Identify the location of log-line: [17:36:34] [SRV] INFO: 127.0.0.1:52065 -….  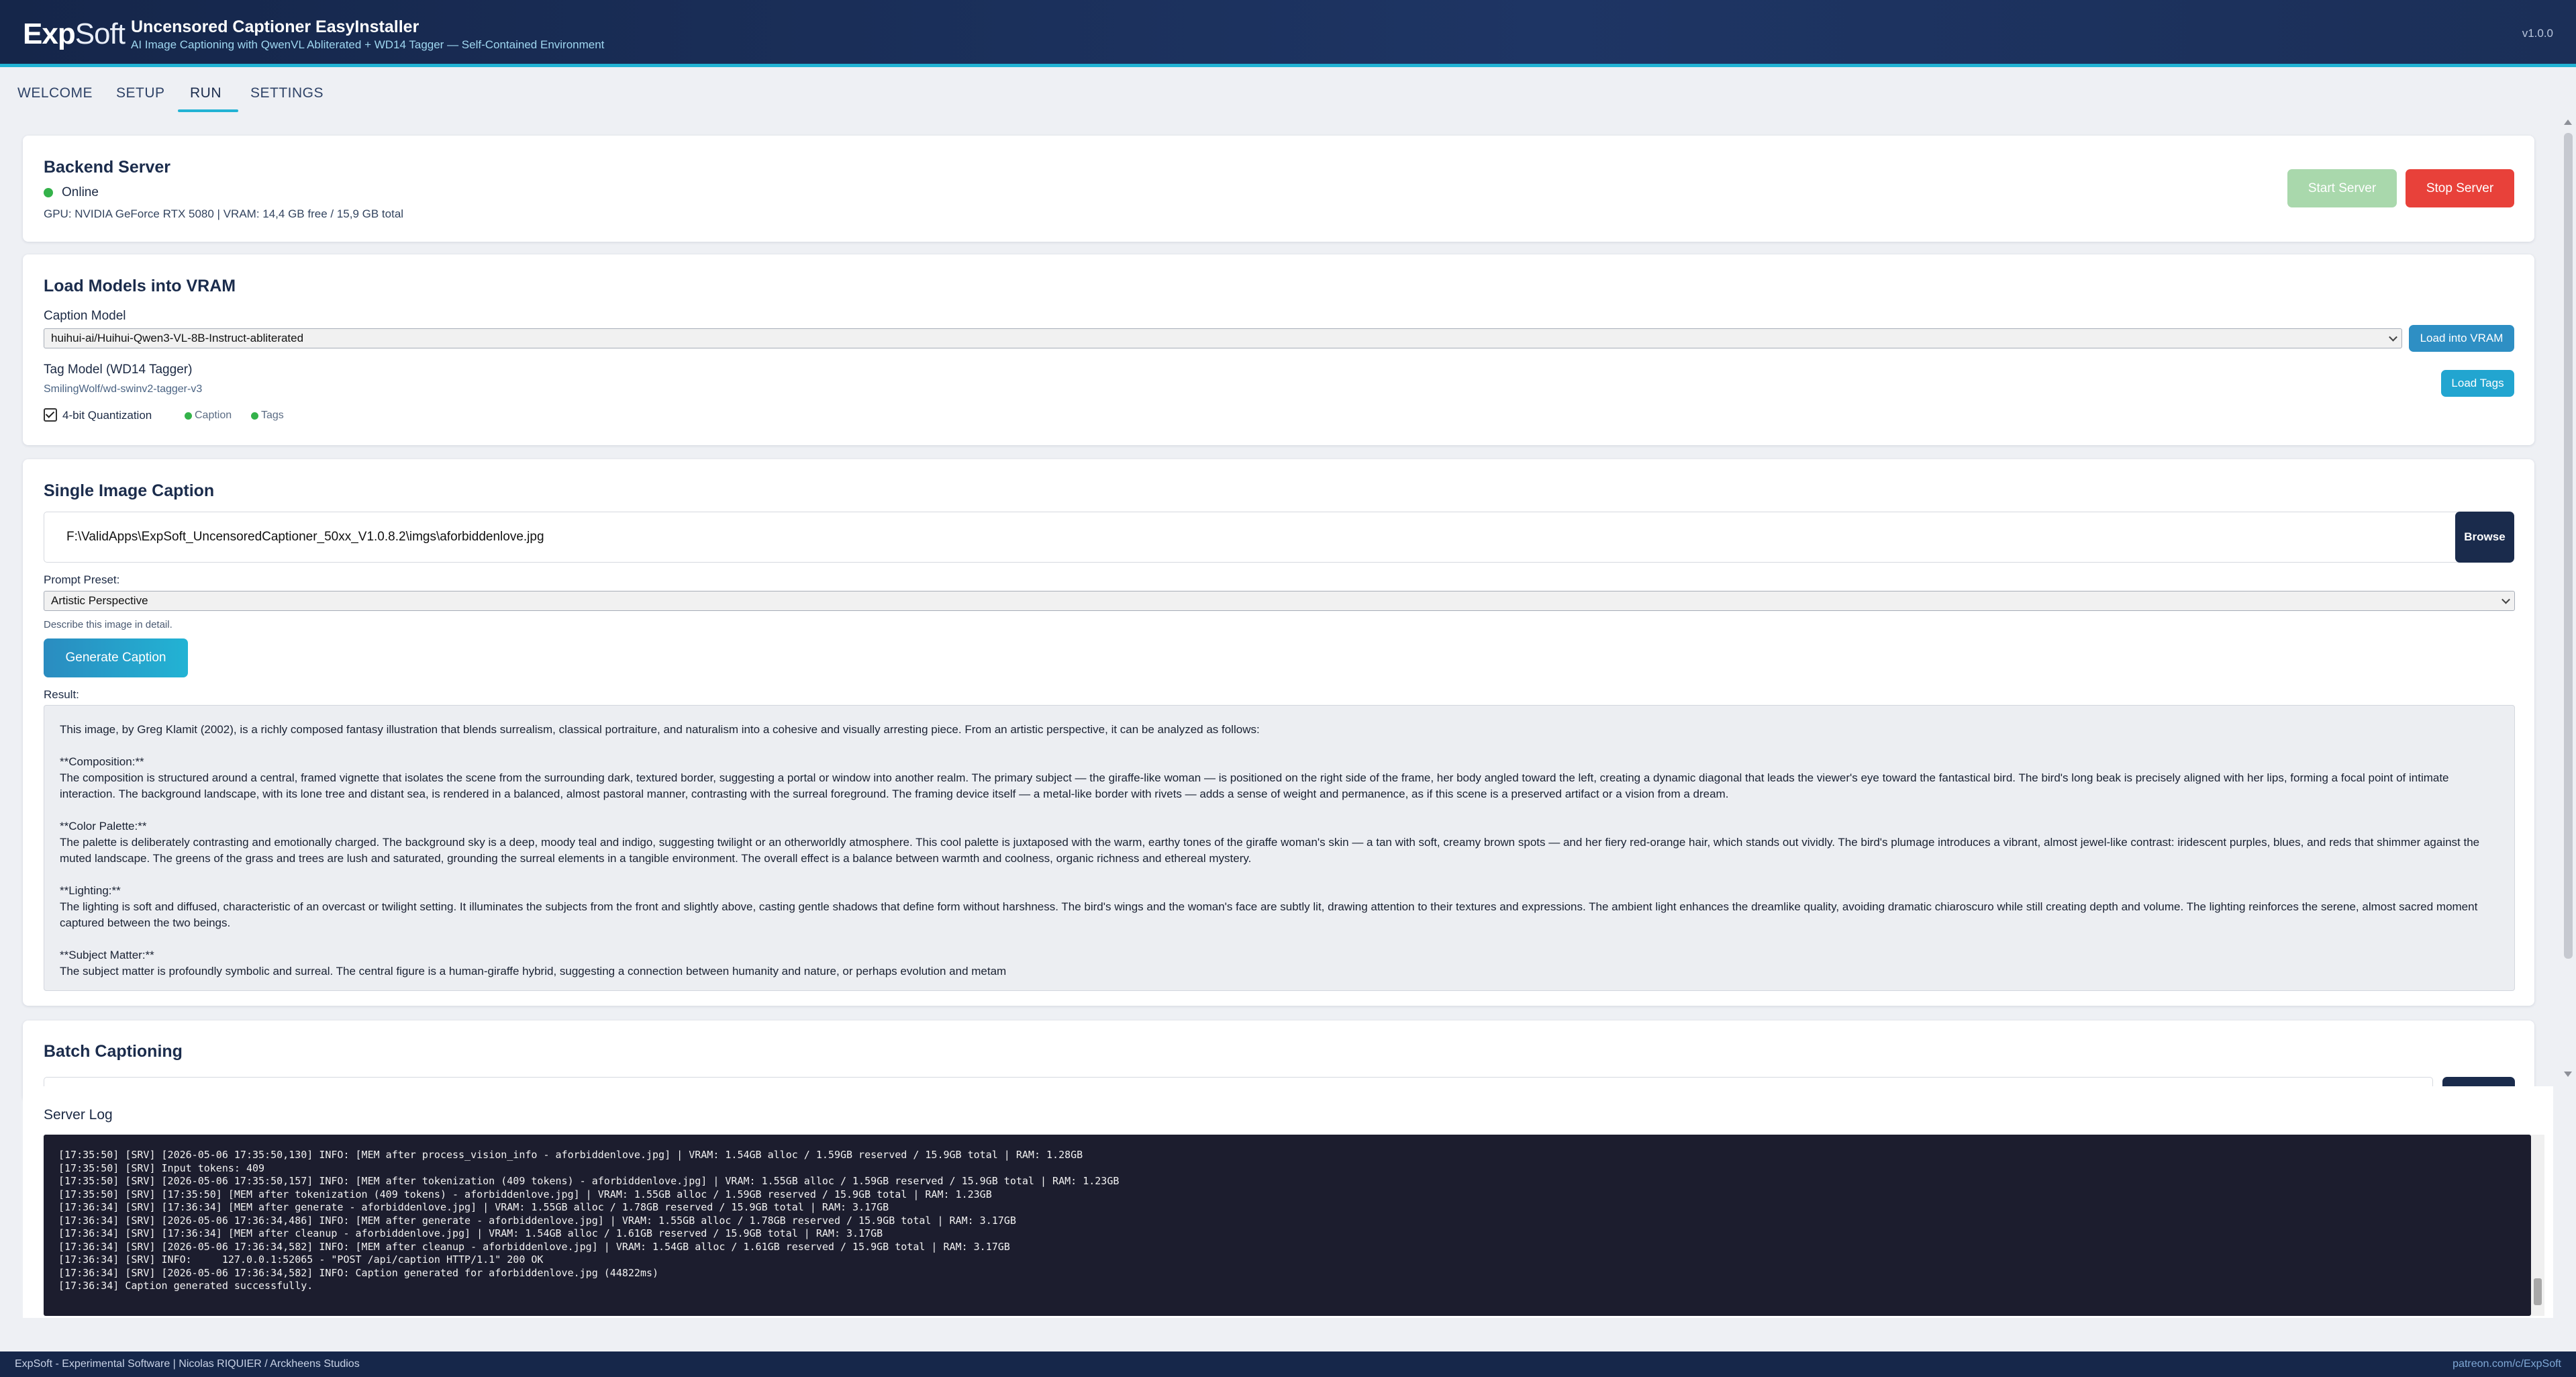
(301, 1259).